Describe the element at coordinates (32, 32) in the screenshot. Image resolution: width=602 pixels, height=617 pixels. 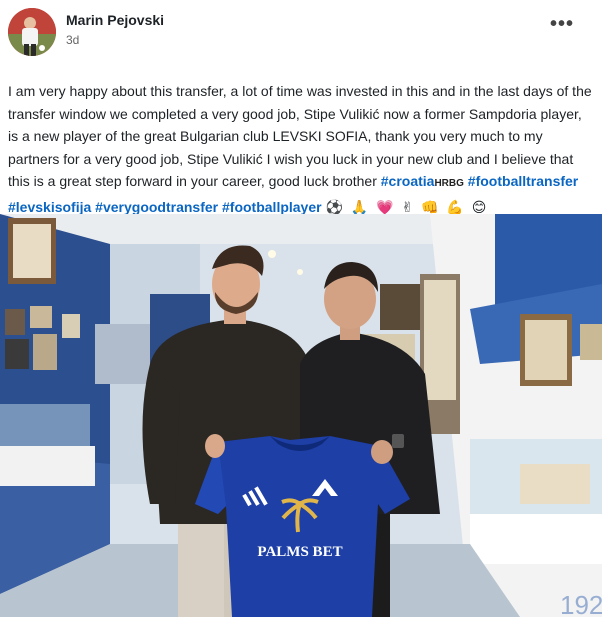
I see `avatar` at that location.